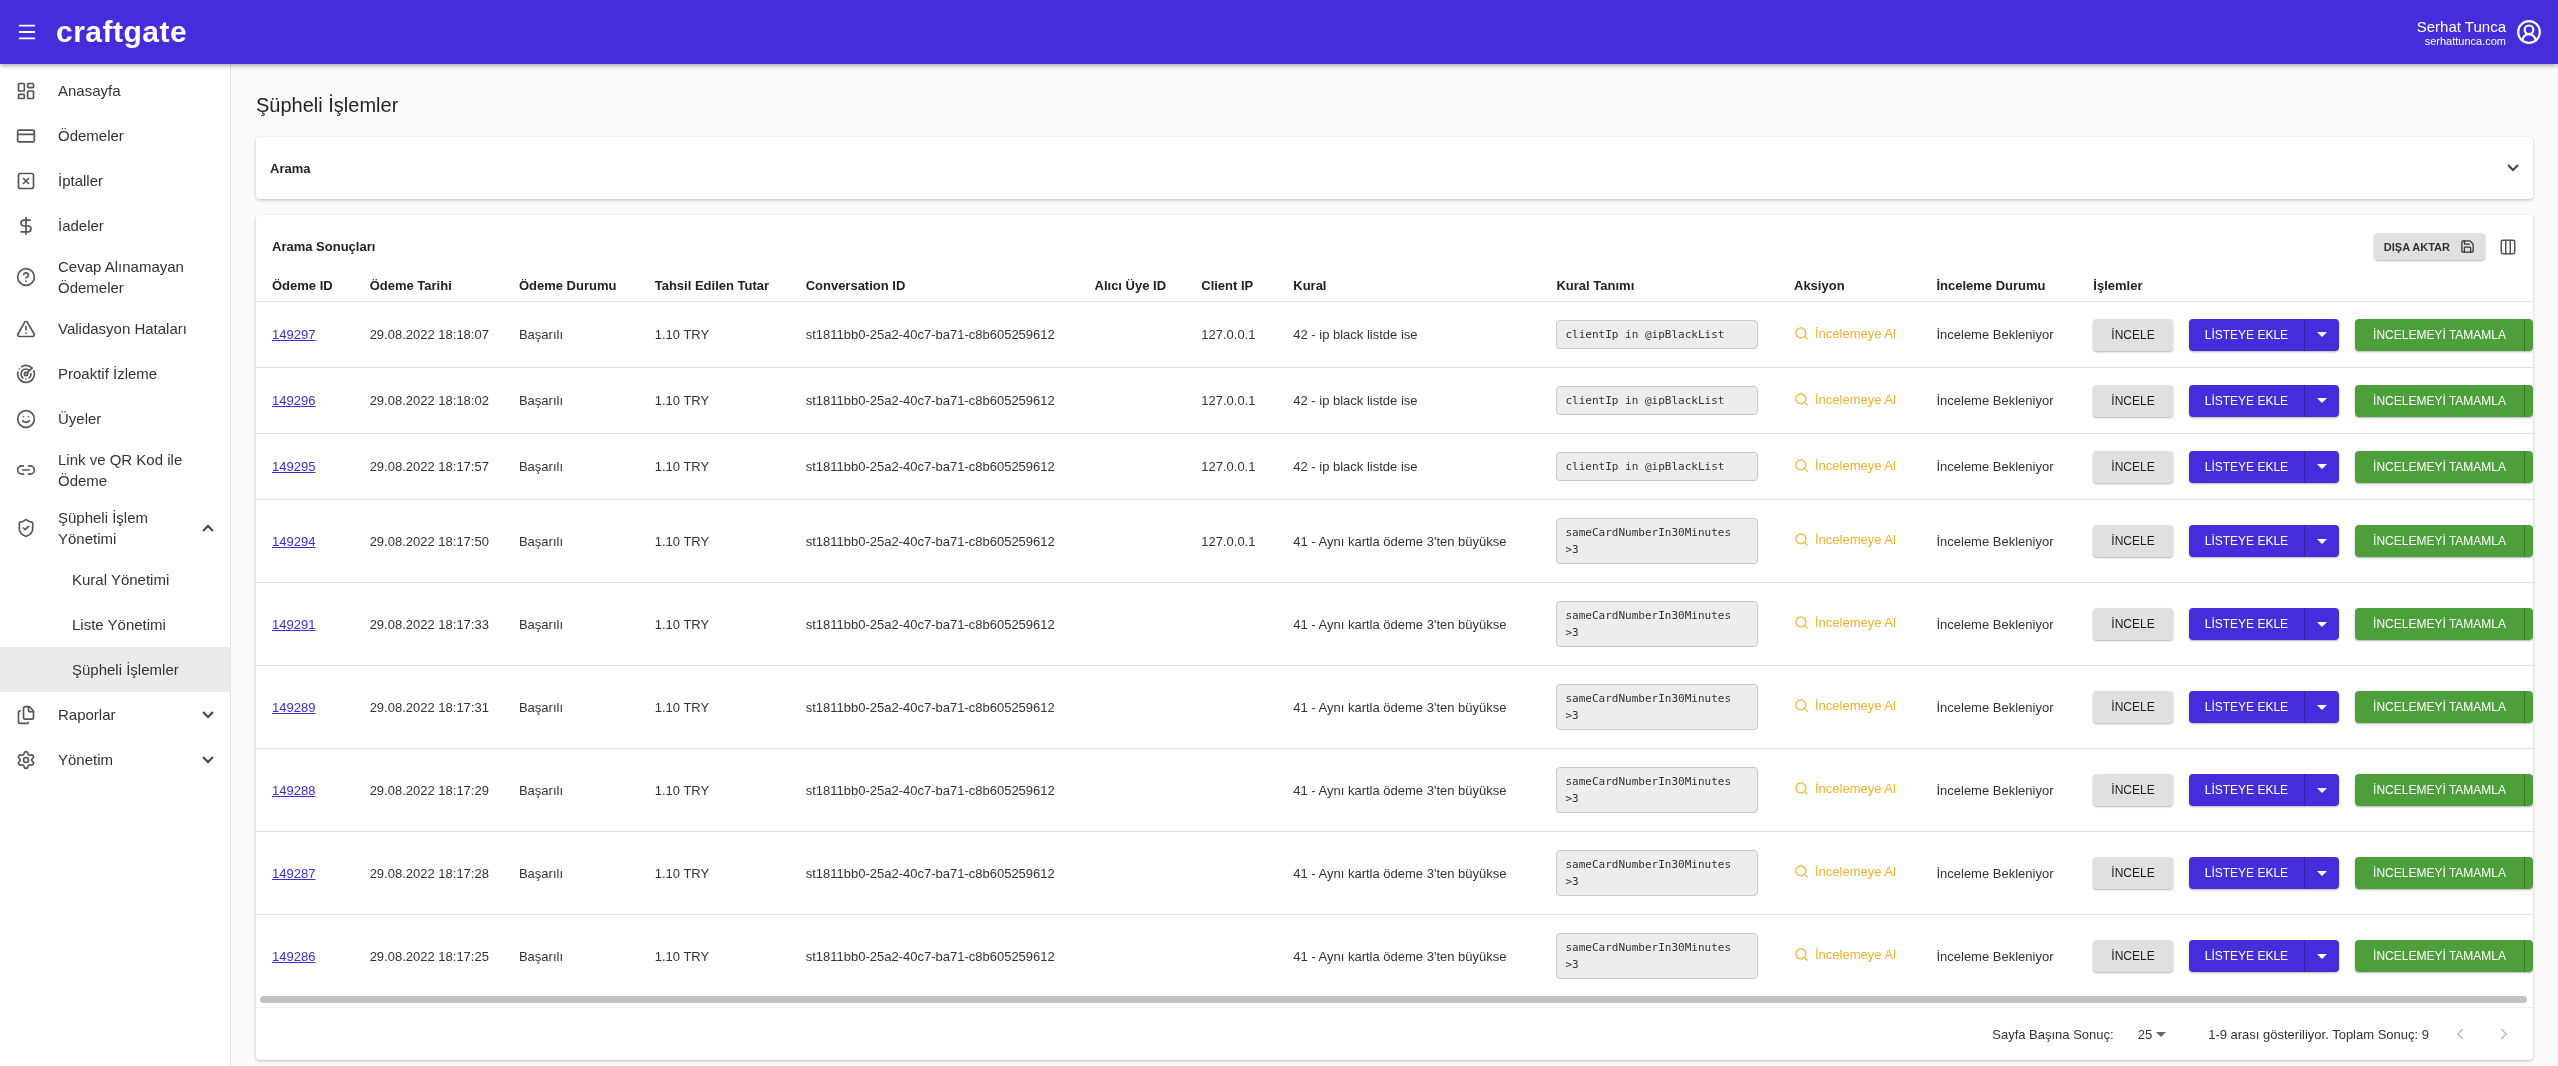 This screenshot has width=2558, height=1066. What do you see at coordinates (115, 90) in the screenshot?
I see `sidebar-item: Anasayfa` at bounding box center [115, 90].